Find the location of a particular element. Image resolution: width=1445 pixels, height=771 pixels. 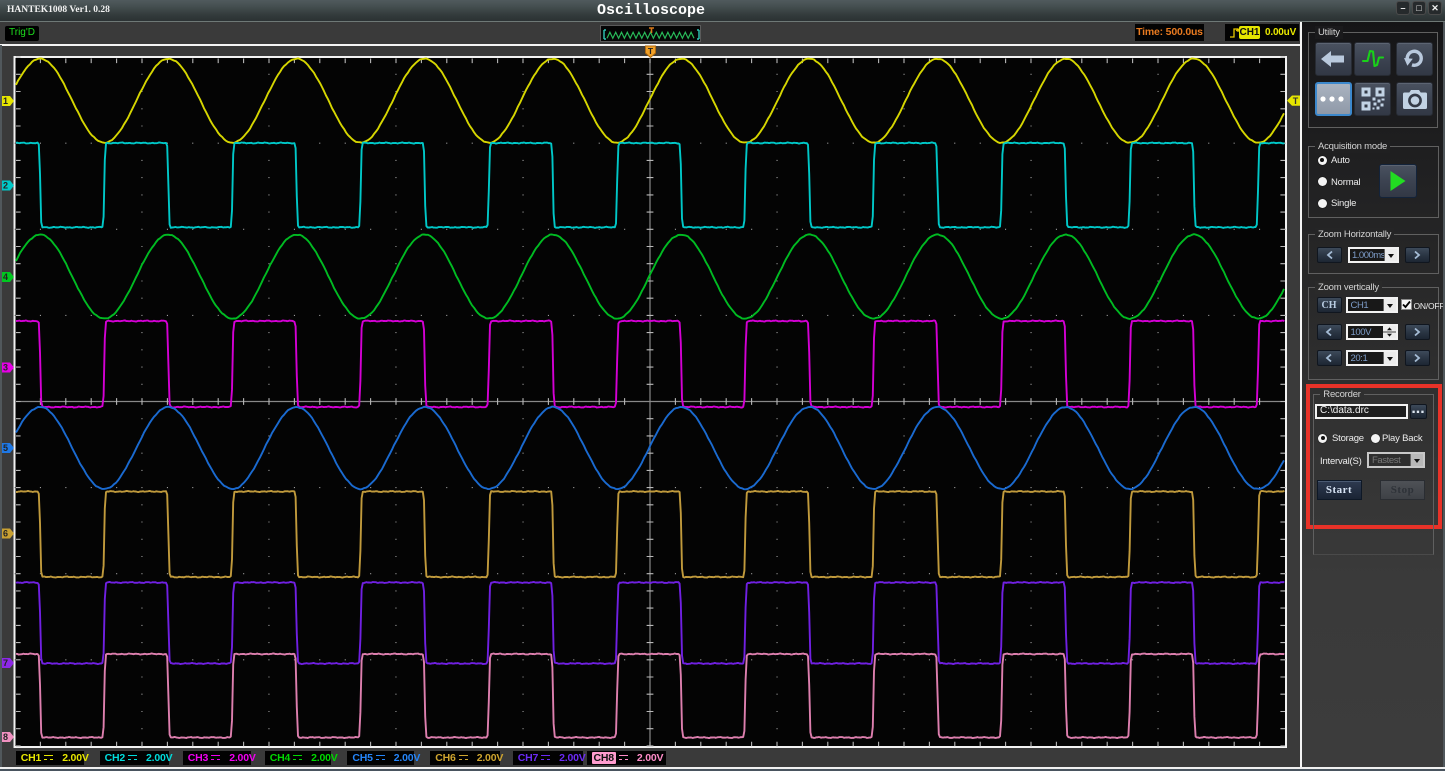

svg-text: 8 is located at coordinates (5, 737).